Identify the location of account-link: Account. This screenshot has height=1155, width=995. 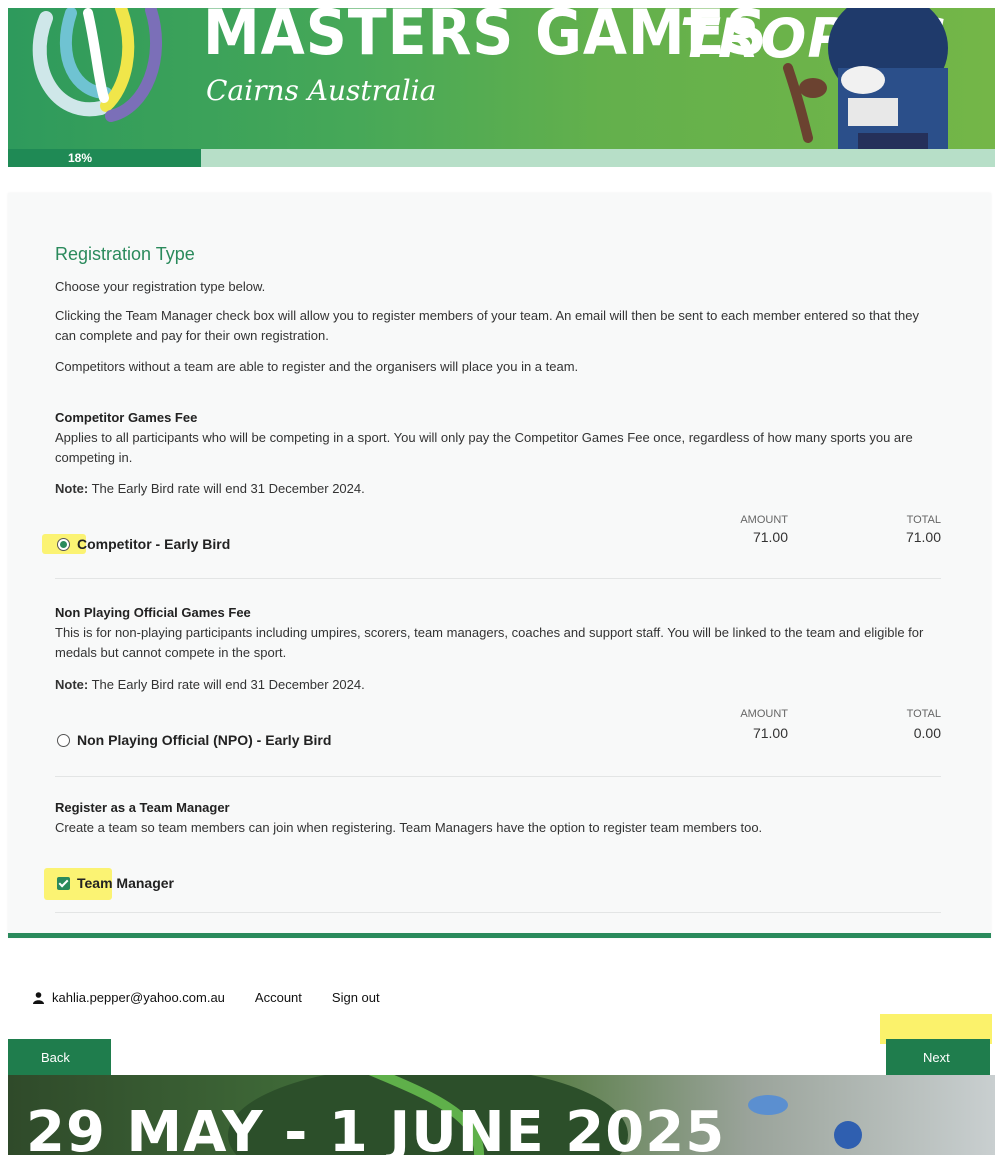
(278, 997).